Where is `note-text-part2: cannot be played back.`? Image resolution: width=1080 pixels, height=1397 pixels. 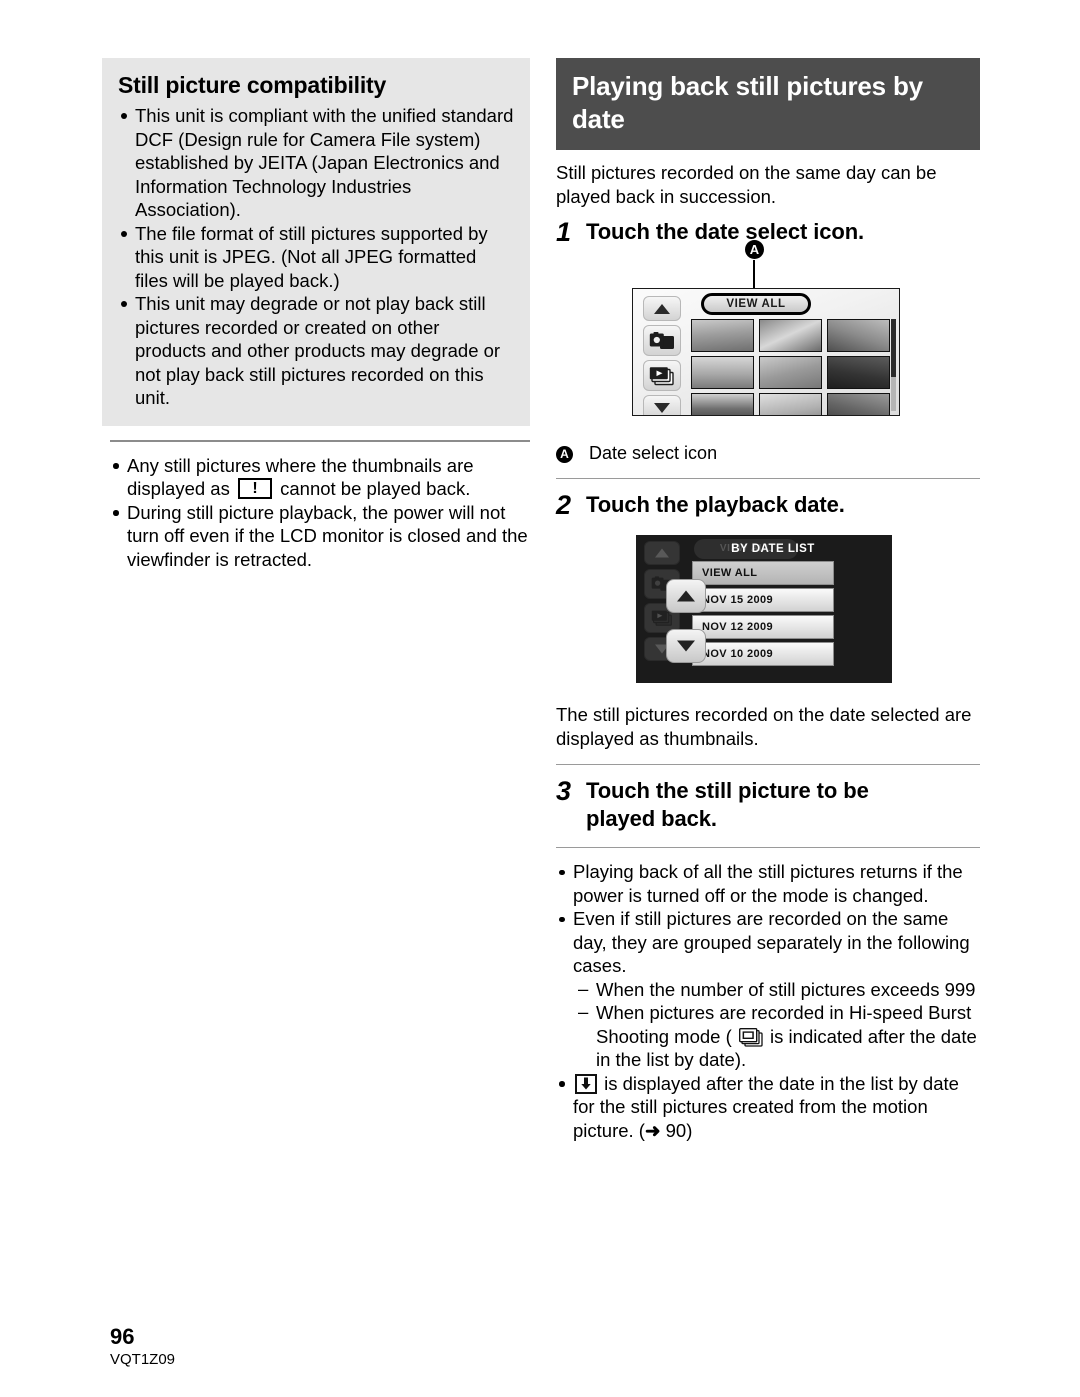
note-text-part2: cannot be played back. is located at coordinates (375, 488).